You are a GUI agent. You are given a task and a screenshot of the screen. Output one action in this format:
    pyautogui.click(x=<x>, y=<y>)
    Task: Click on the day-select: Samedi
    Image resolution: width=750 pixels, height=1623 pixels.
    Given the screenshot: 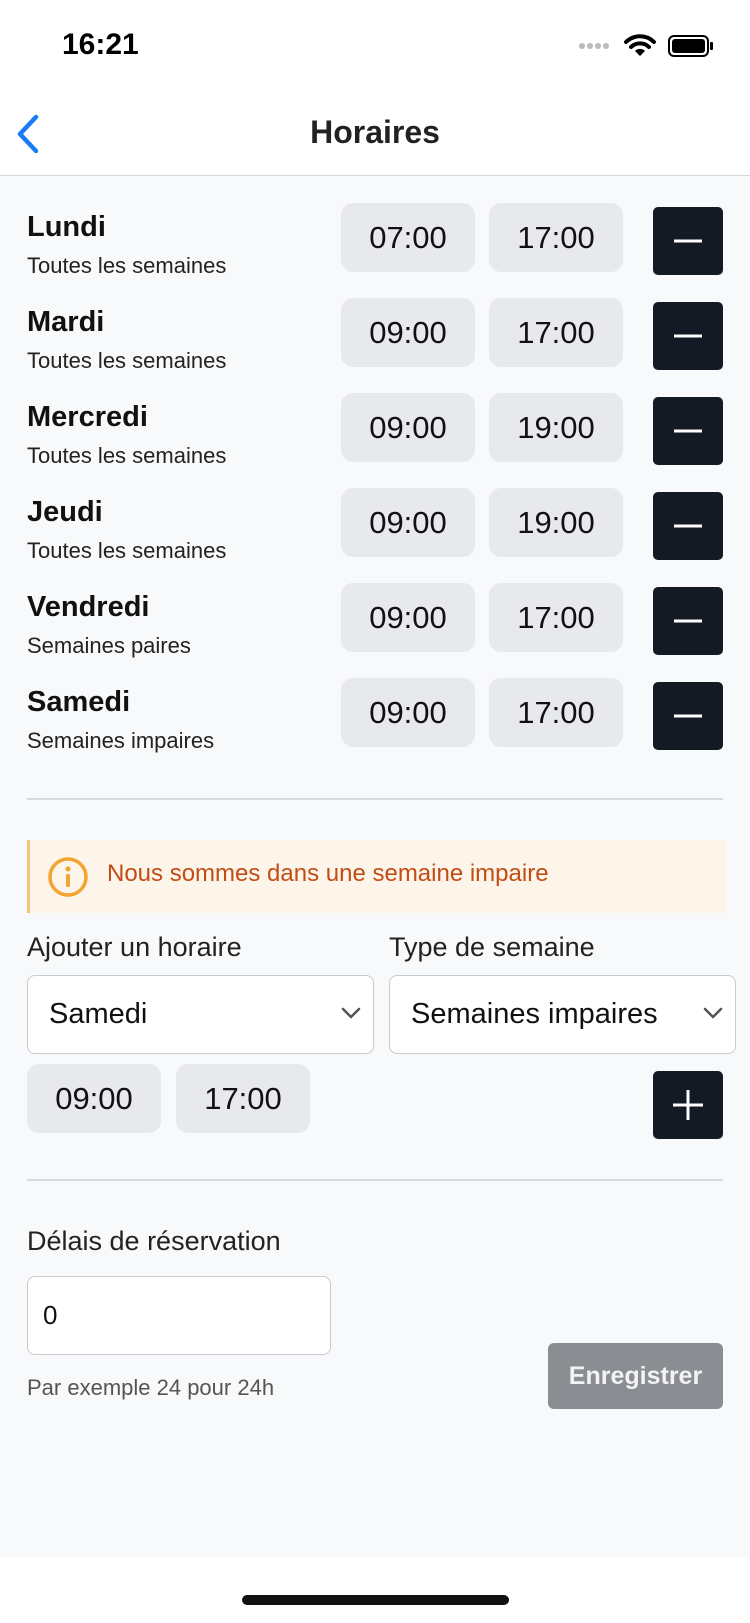 What is the action you would take?
    pyautogui.click(x=200, y=1014)
    